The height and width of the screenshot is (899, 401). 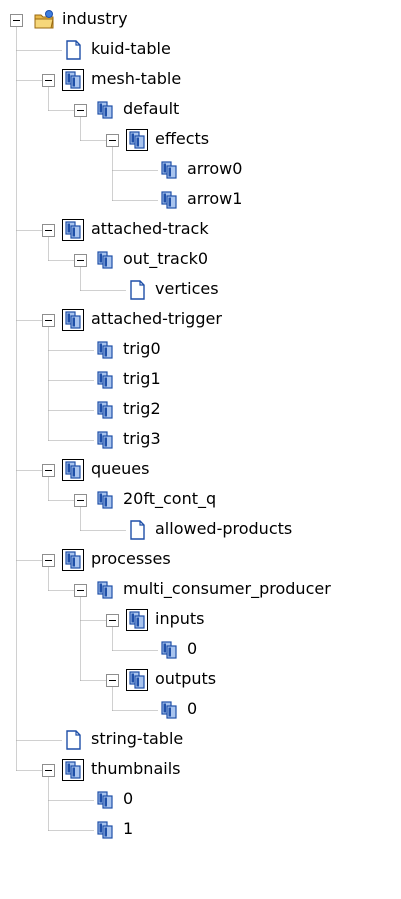 I want to click on tree-node: mesh-table, so click(x=200, y=79).